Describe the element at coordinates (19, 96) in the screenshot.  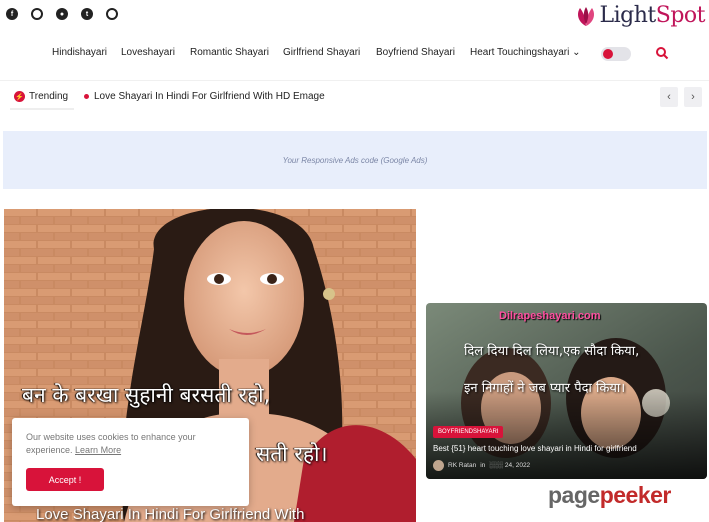
I see `trending-icon: ⚡` at that location.